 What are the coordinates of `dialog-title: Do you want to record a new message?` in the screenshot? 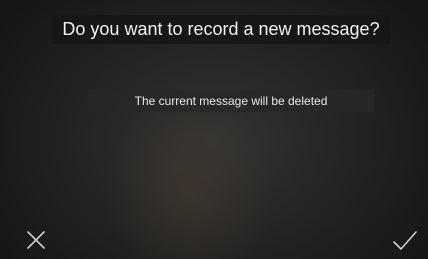 It's located at (221, 29).